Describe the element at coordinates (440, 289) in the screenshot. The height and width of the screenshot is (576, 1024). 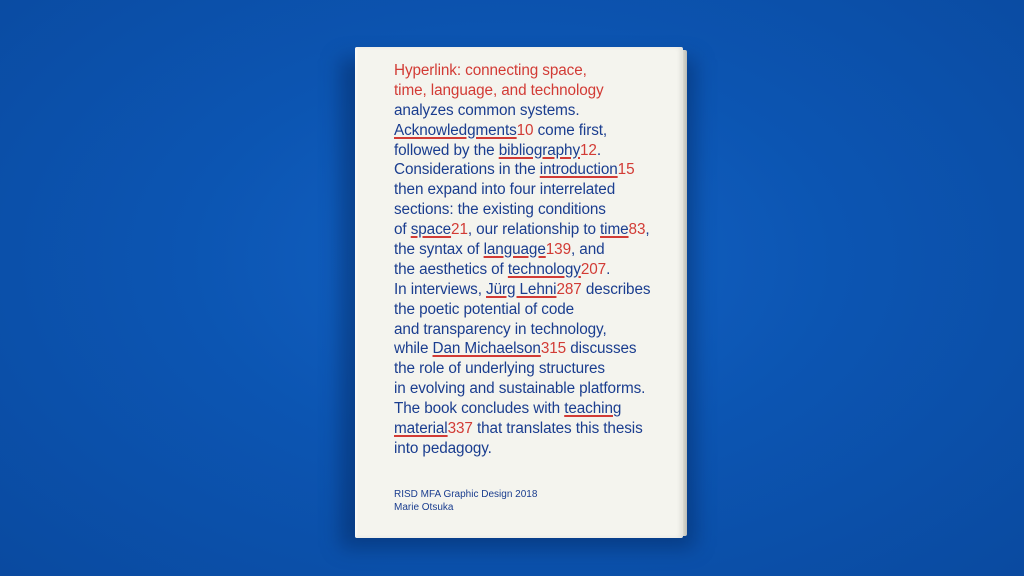
I see `body-text: In interviews,` at that location.